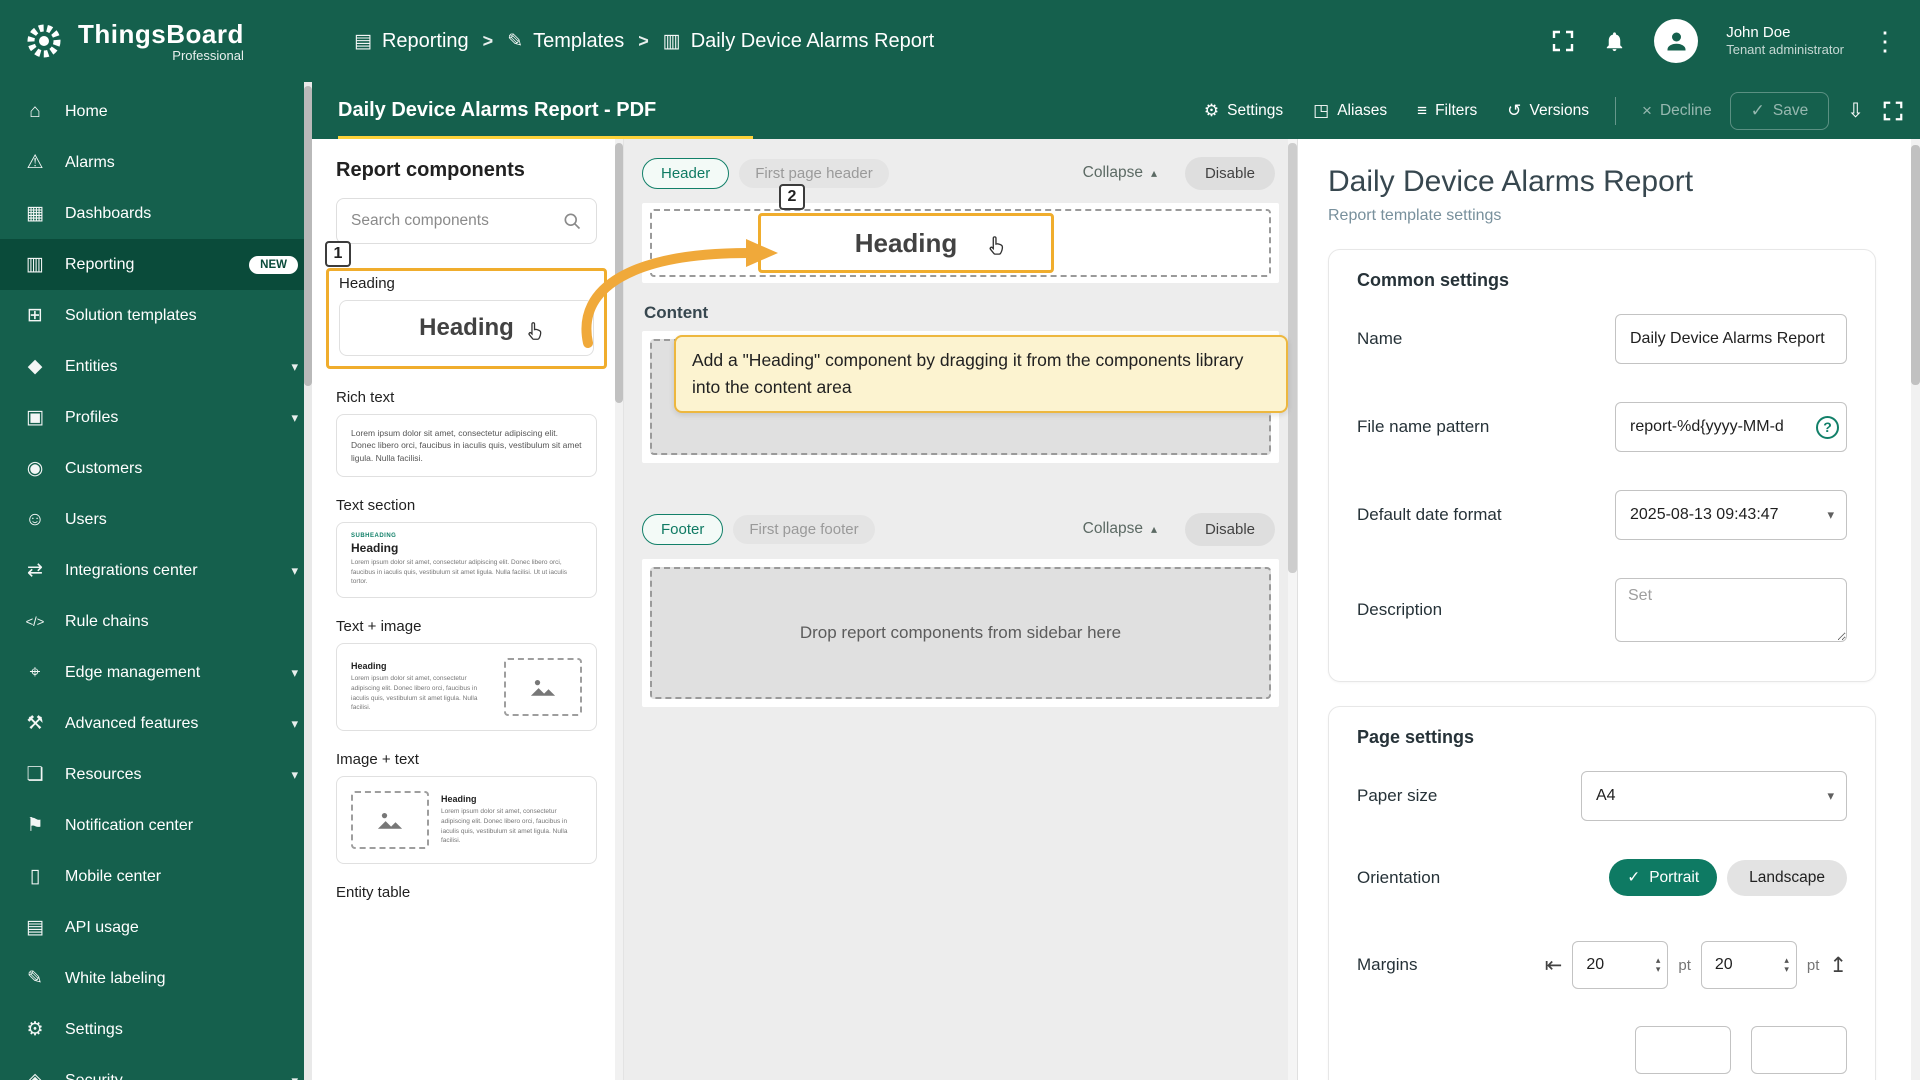 The image size is (1920, 1080). What do you see at coordinates (1292, 358) in the screenshot?
I see `editor-scrollbar-thumb` at bounding box center [1292, 358].